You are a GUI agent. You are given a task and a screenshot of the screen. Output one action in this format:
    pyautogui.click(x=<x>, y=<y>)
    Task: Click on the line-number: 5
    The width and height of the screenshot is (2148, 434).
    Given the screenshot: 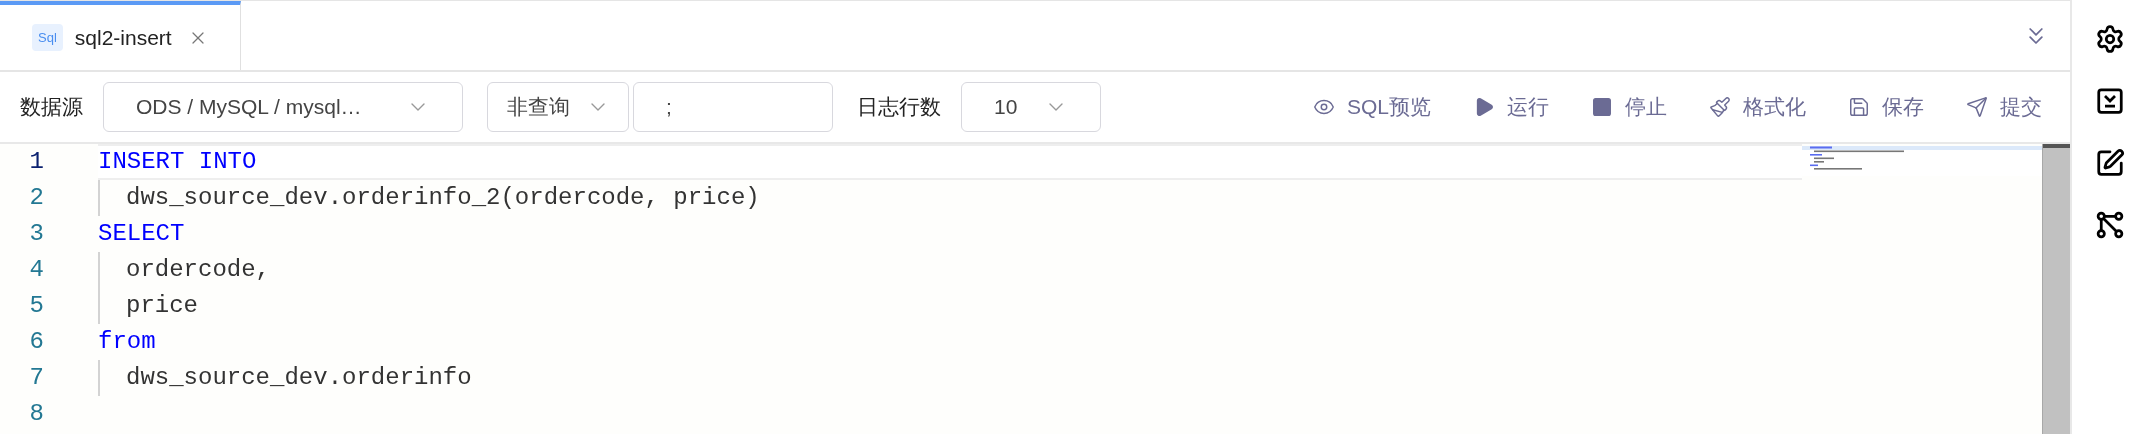 What is the action you would take?
    pyautogui.click(x=36, y=306)
    